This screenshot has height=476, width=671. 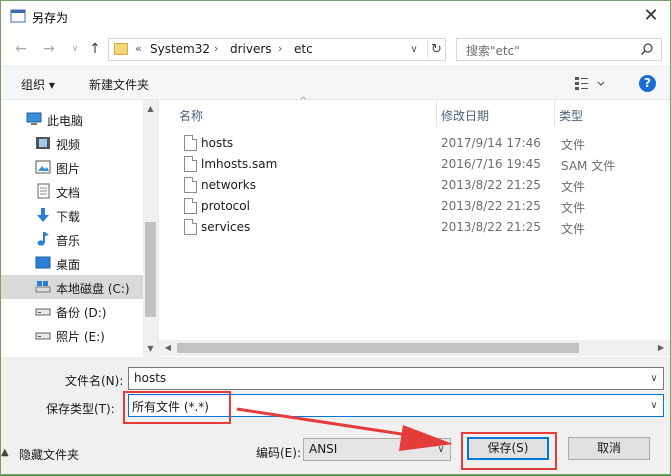 What do you see at coordinates (68, 241) in the screenshot?
I see `nav-item-label: 音乐` at bounding box center [68, 241].